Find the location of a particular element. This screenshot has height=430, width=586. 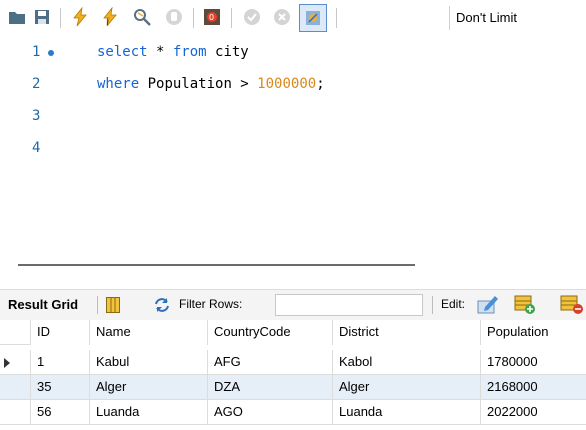

table-cell: 2022000 is located at coordinates (533, 412).